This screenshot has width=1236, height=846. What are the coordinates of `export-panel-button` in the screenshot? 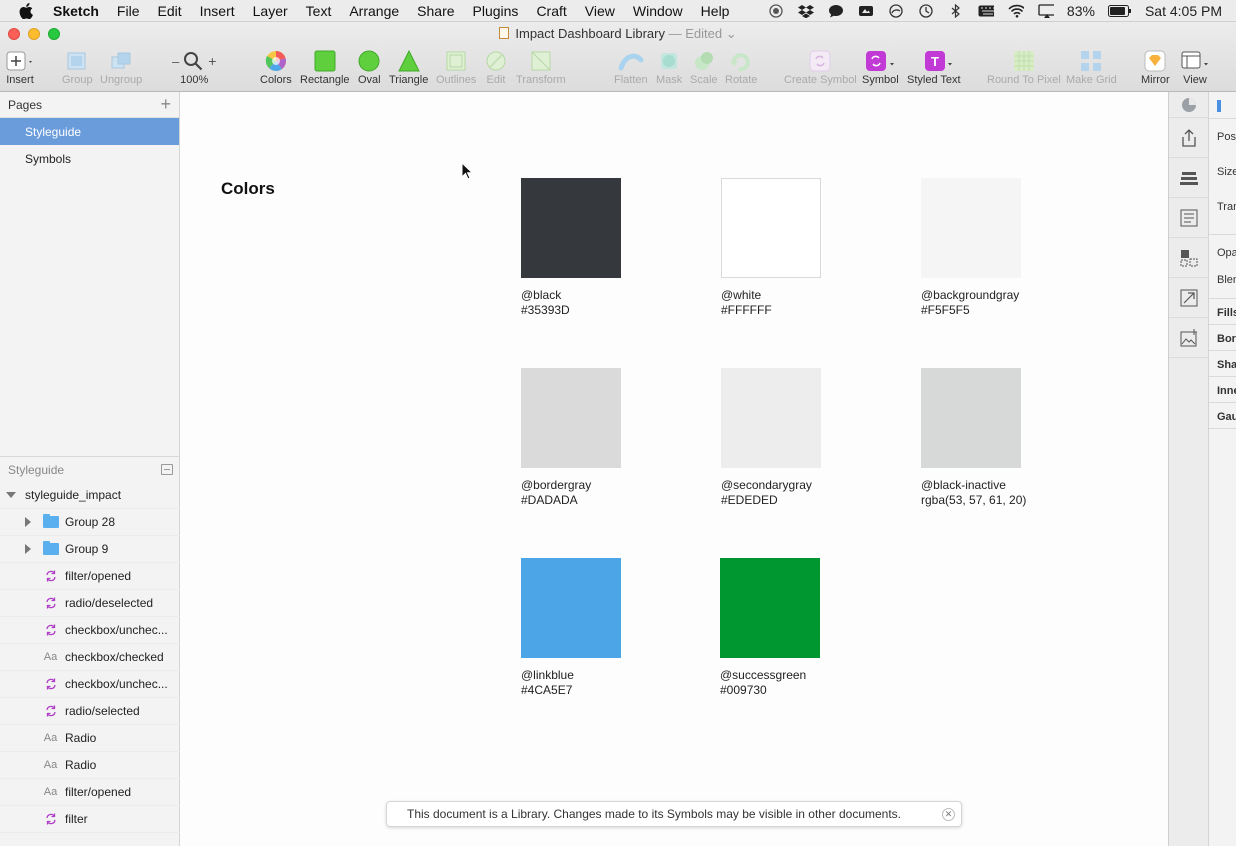 It's located at (1189, 138).